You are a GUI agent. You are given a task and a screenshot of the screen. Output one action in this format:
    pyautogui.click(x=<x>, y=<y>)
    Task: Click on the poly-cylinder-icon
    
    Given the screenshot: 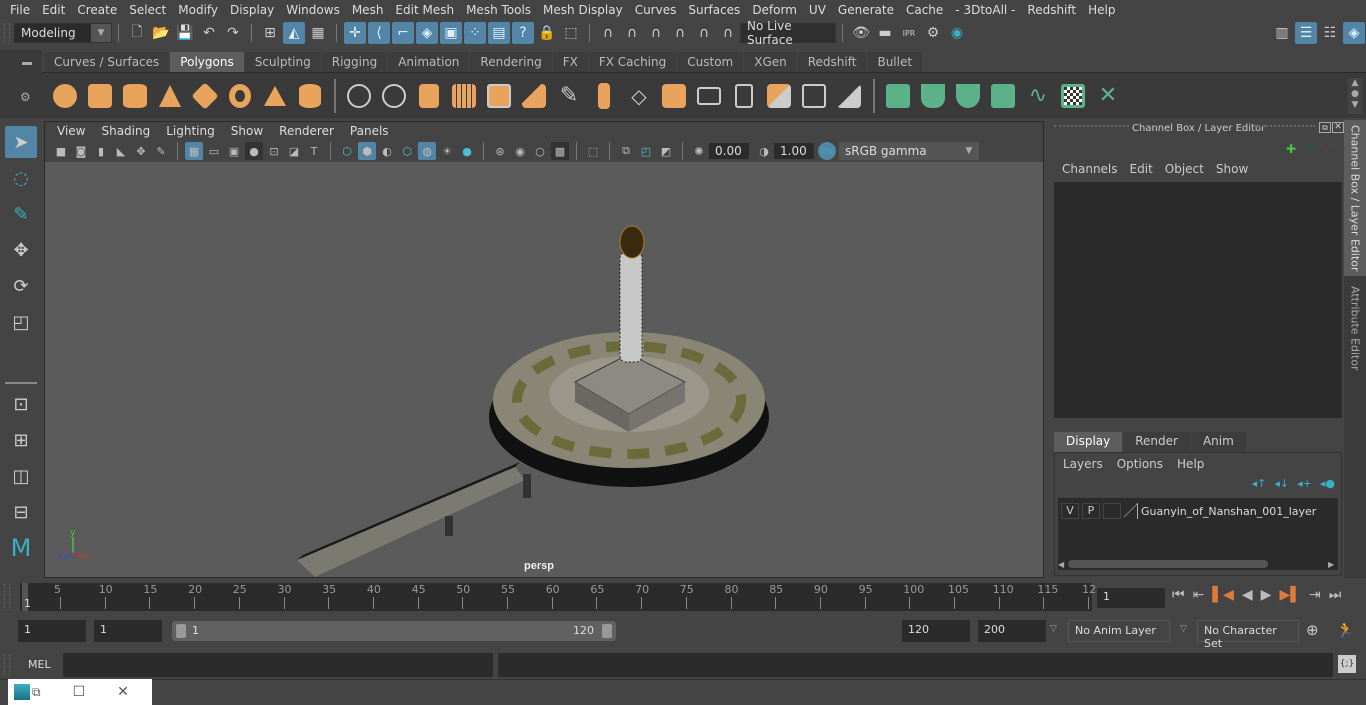 What is the action you would take?
    pyautogui.click(x=135, y=96)
    